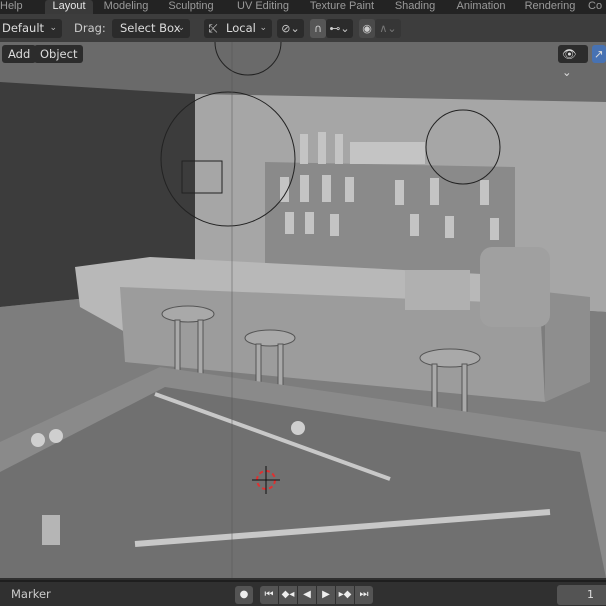 This screenshot has height=606, width=606. I want to click on proportional-edit-toggle: ◉, so click(367, 28).